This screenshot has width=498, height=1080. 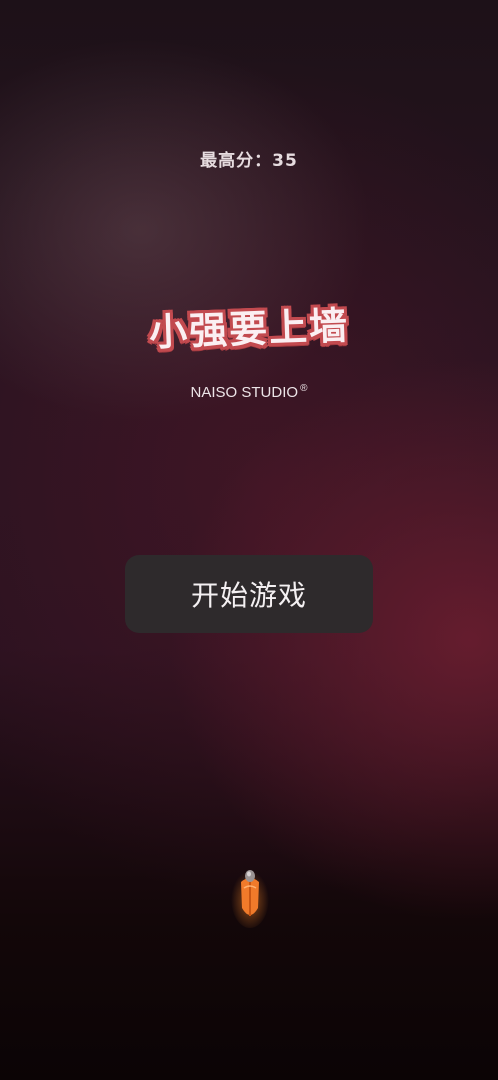 What do you see at coordinates (249, 329) in the screenshot?
I see `game-title: 小强要上墙` at bounding box center [249, 329].